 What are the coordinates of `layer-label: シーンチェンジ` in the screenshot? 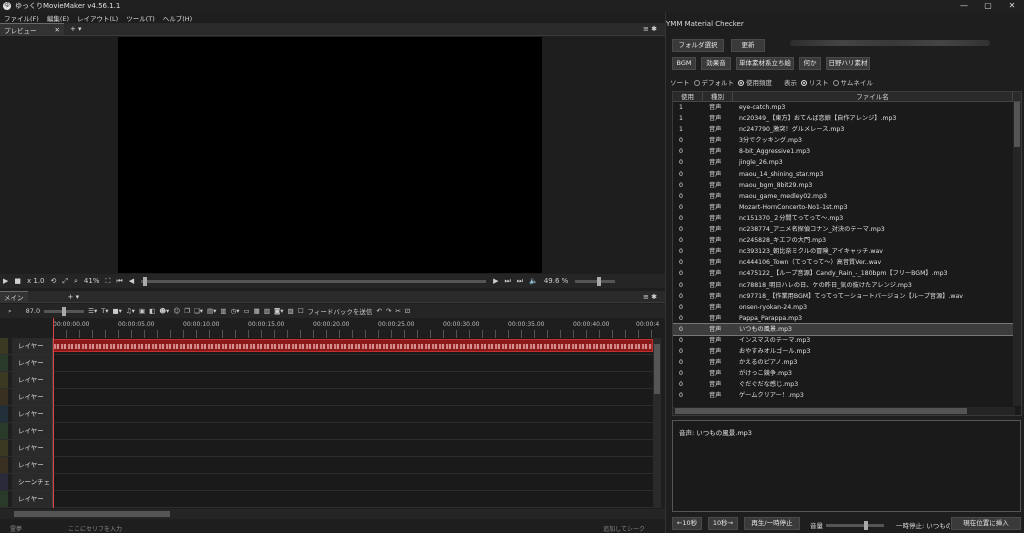 It's located at (32, 488).